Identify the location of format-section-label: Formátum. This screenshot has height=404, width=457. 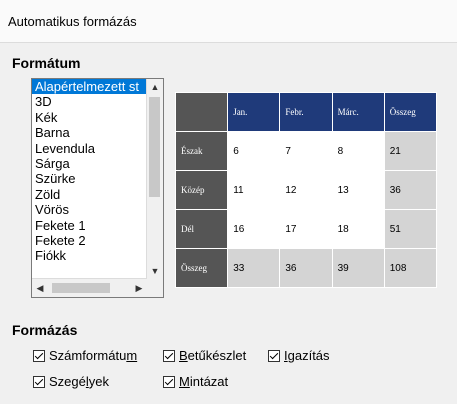
(46, 63).